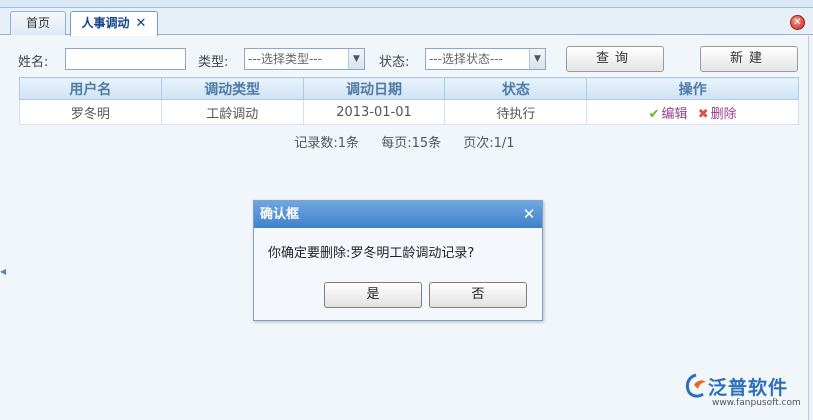  What do you see at coordinates (213, 62) in the screenshot?
I see `type-label: 类型:` at bounding box center [213, 62].